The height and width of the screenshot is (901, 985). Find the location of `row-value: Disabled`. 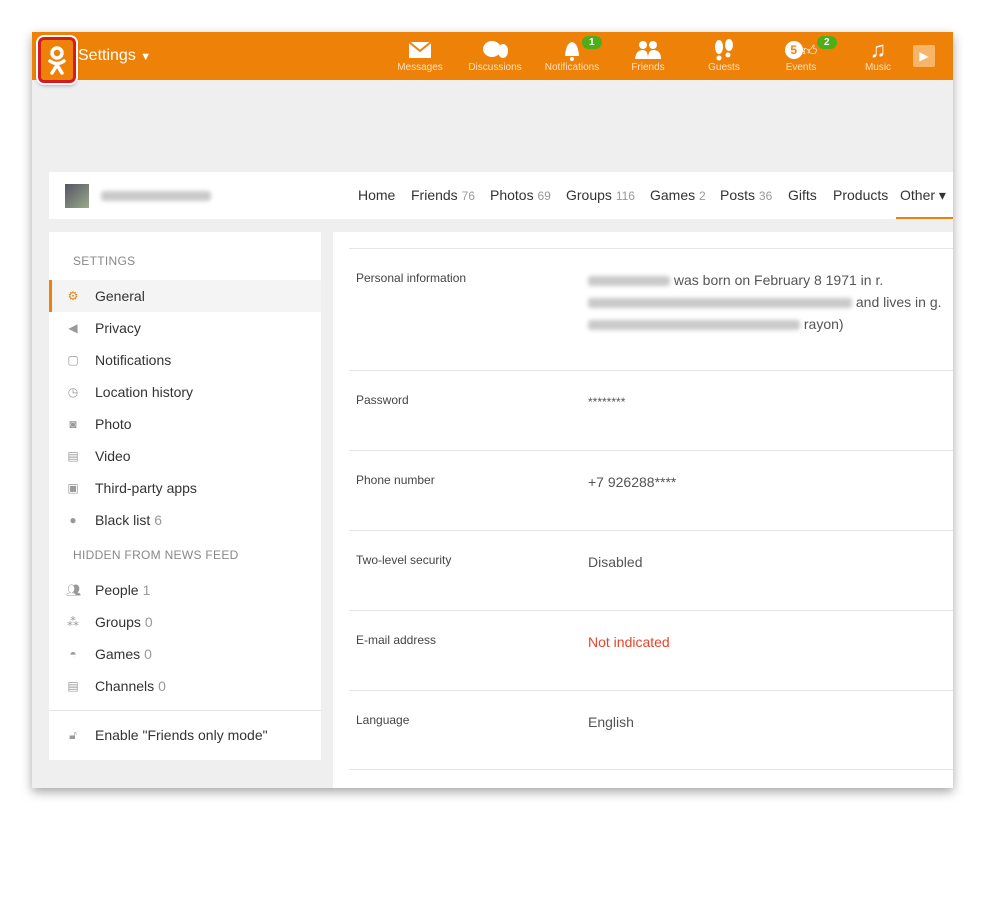

row-value: Disabled is located at coordinates (615, 562).